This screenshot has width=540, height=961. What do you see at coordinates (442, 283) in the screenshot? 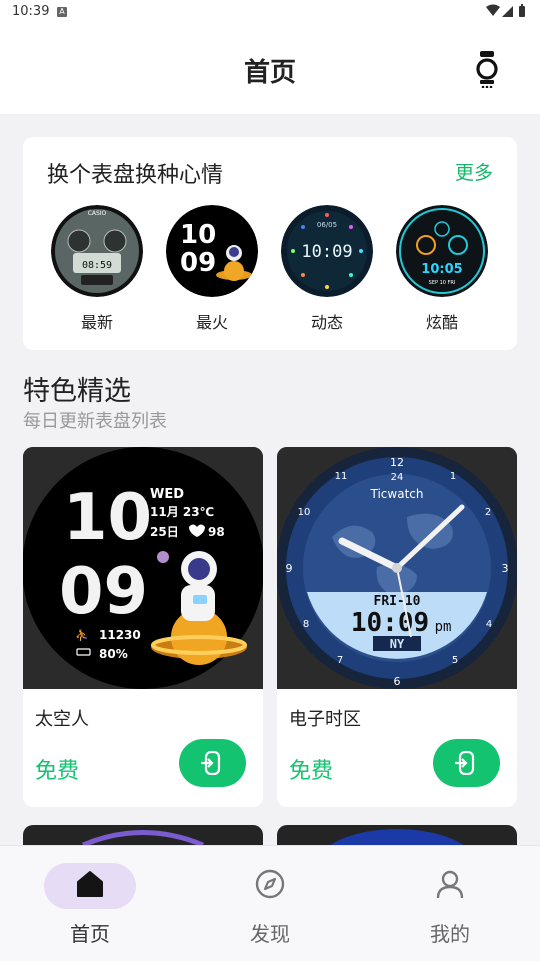
I see `svg-text: SEP 10 FRI` at bounding box center [442, 283].